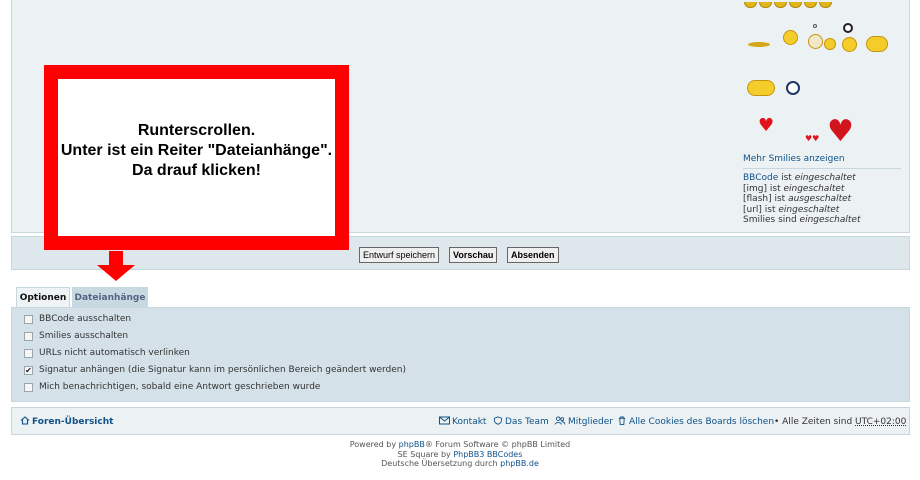 The height and width of the screenshot is (480, 920). I want to click on soccer-ball-icon, so click(848, 28).